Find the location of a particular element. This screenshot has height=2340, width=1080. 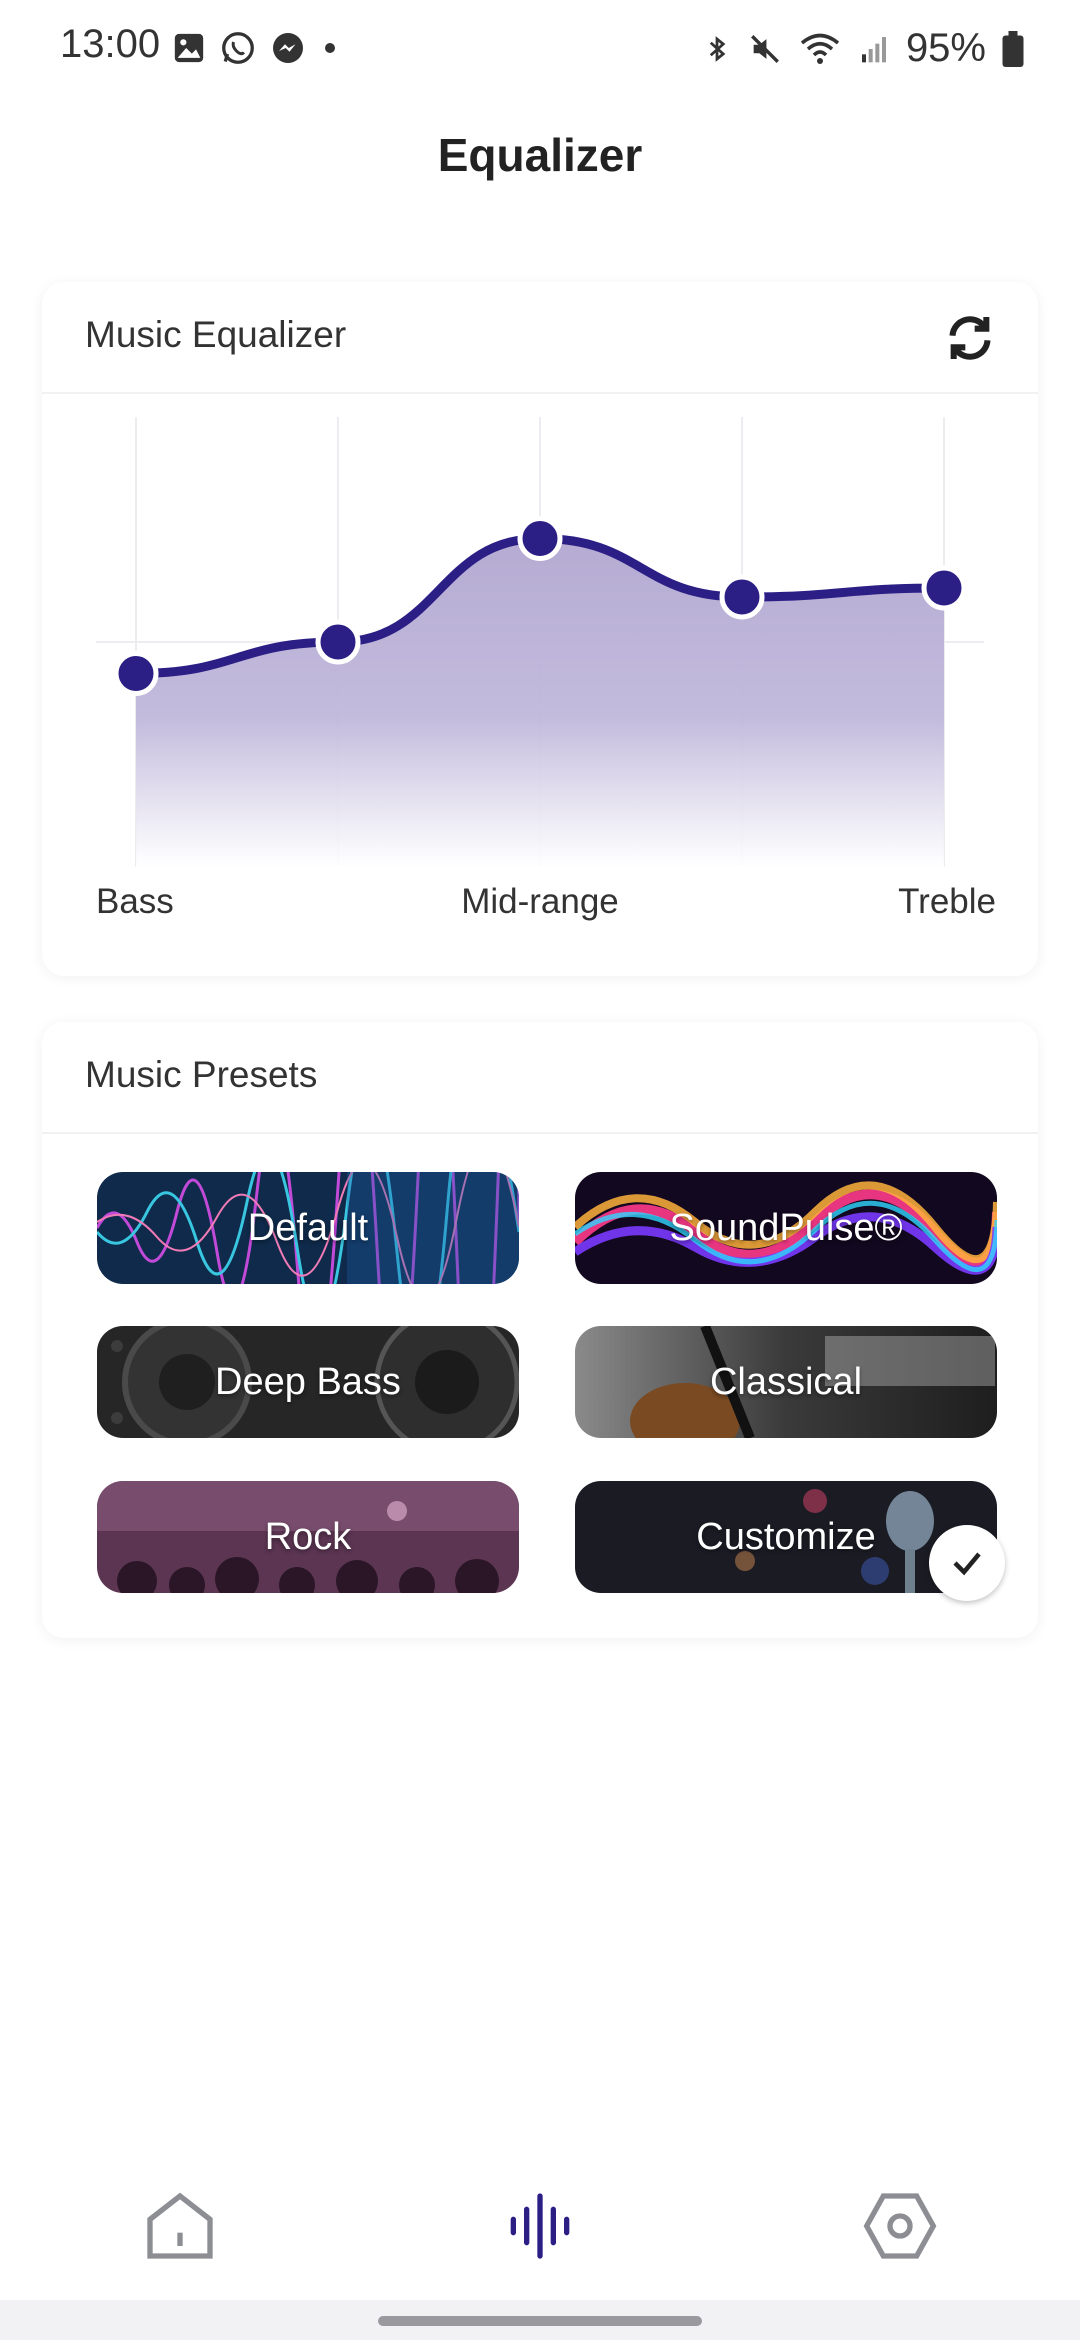

nav-home-button is located at coordinates (180, 2226).